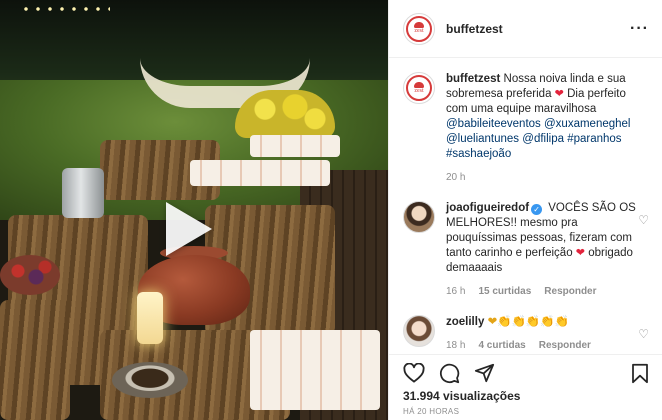 Image resolution: width=662 pixels, height=420 pixels. Describe the element at coordinates (482, 139) in the screenshot. I see `mention-link: @lueliantunes` at that location.